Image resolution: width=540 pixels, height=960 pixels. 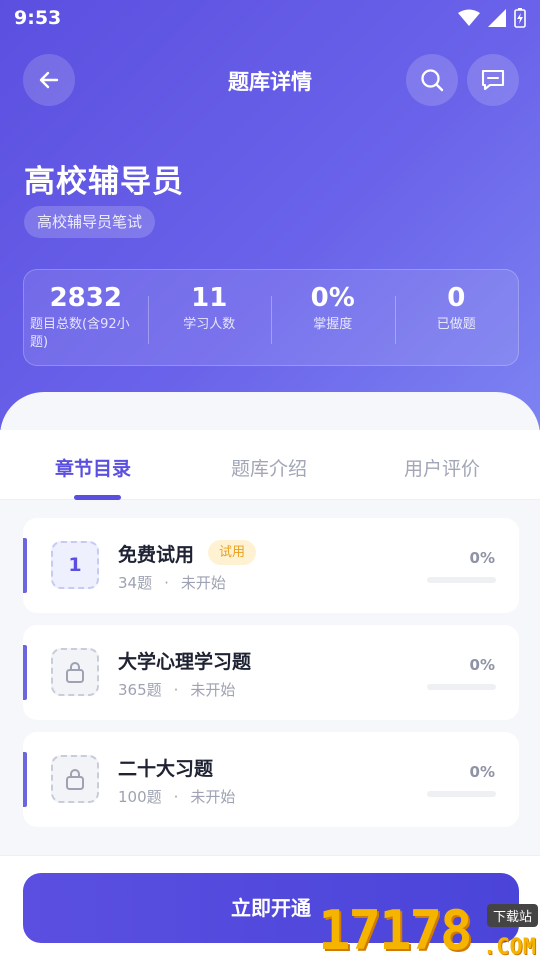 What do you see at coordinates (172, 582) in the screenshot?
I see `chapter-meta: 34题 · 未开始` at bounding box center [172, 582].